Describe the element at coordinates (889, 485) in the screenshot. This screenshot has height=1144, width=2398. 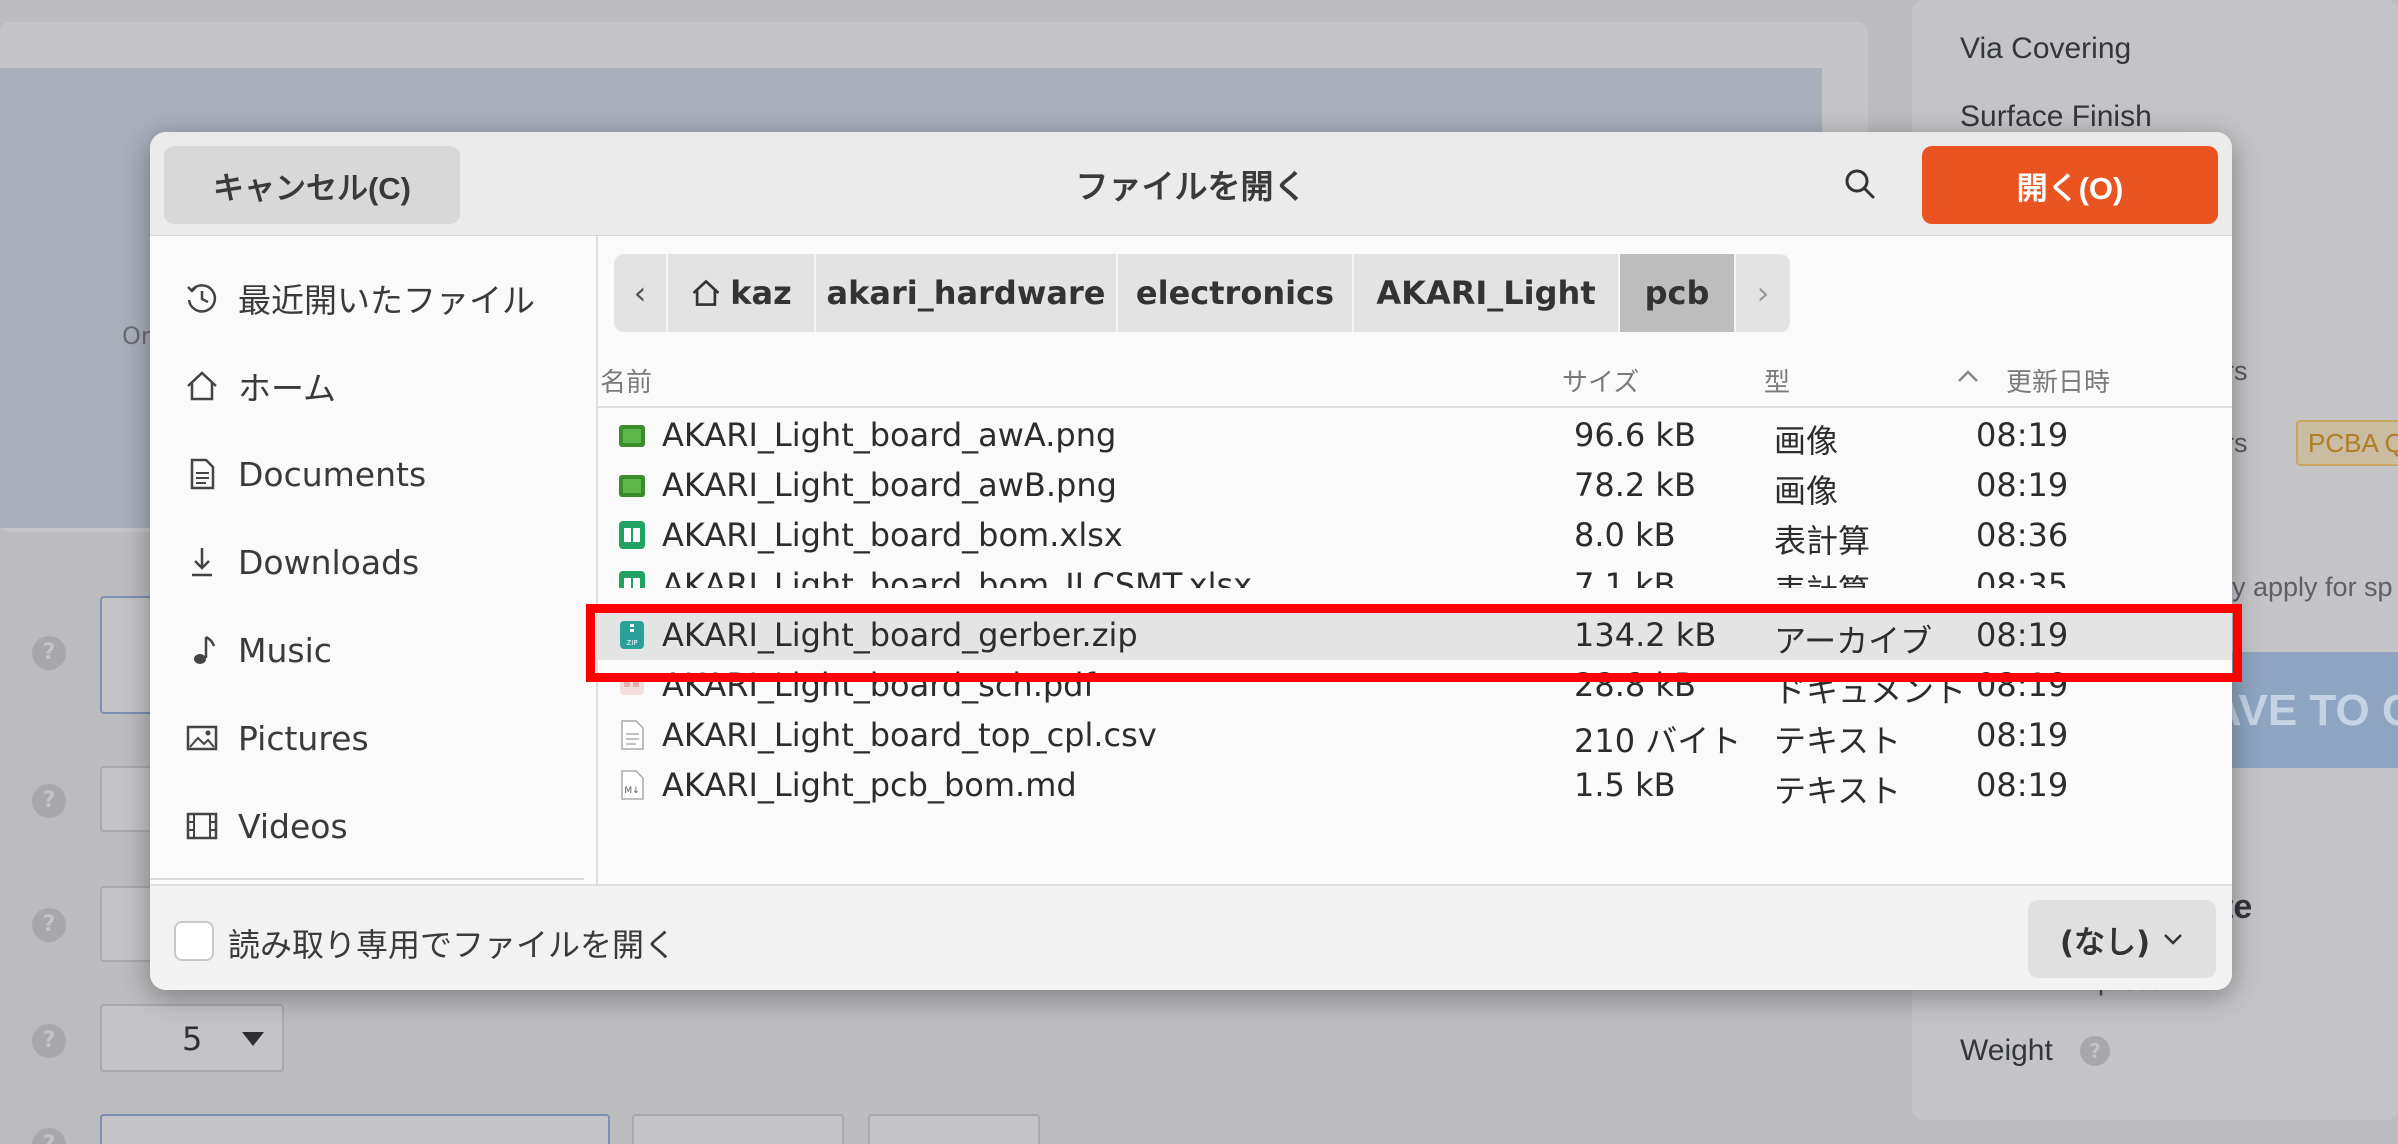
I see `file-name: AKARI_Light_board_awB.png` at that location.